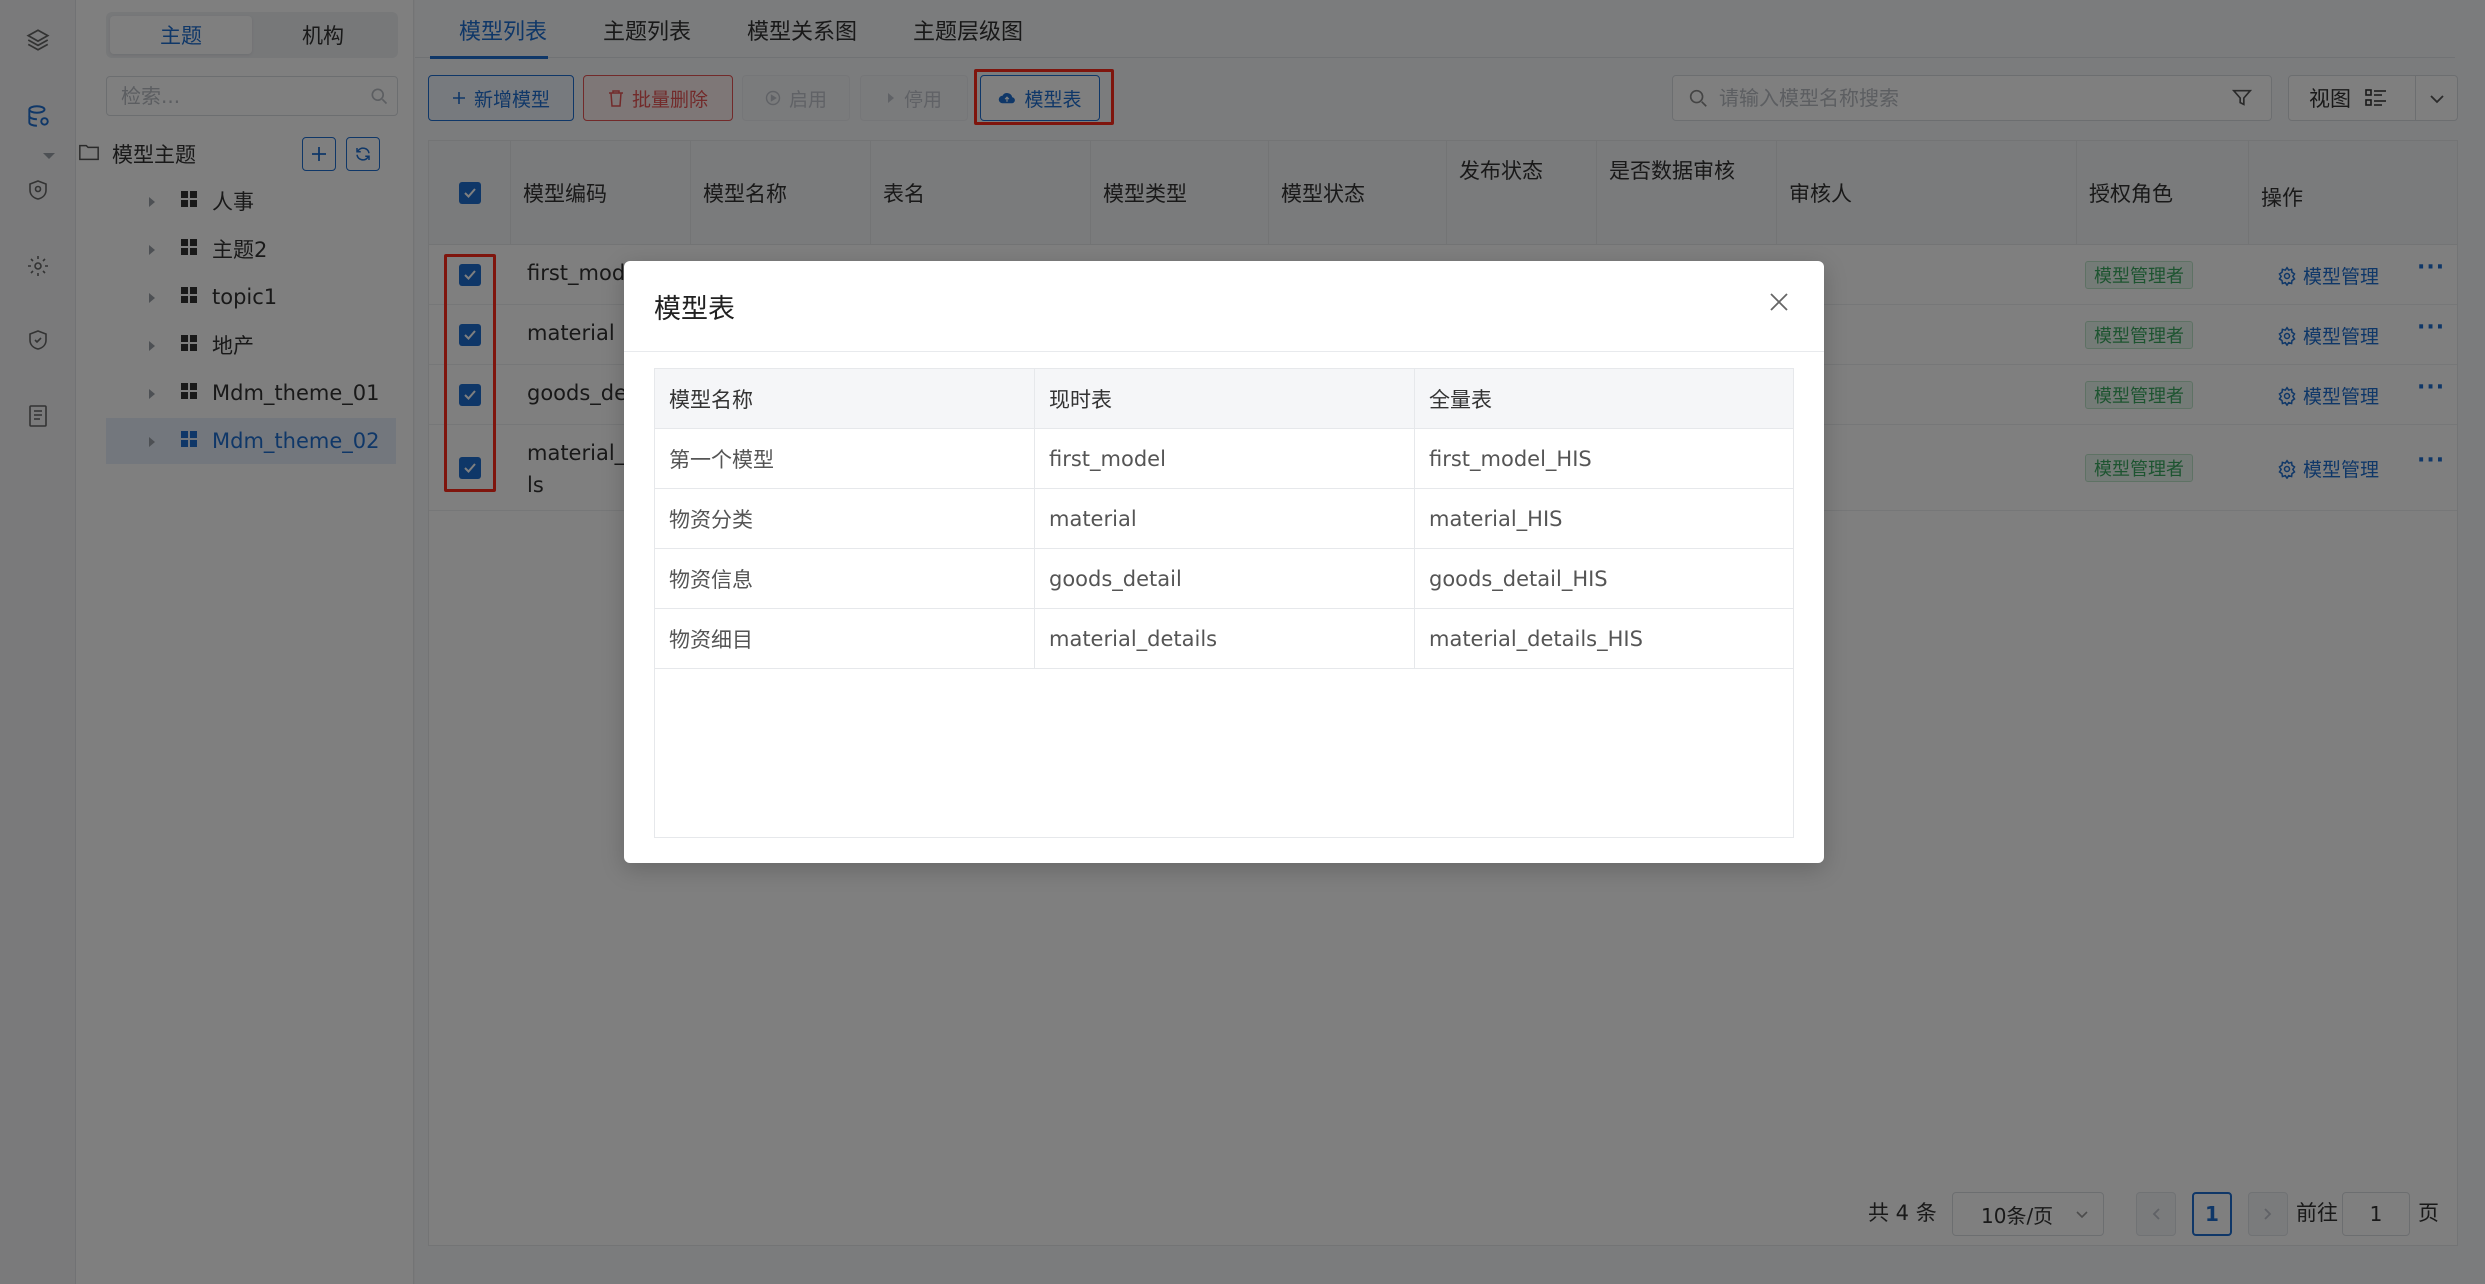 Image resolution: width=2485 pixels, height=1284 pixels. I want to click on dialog-col-full-table: 全量表, so click(1604, 399).